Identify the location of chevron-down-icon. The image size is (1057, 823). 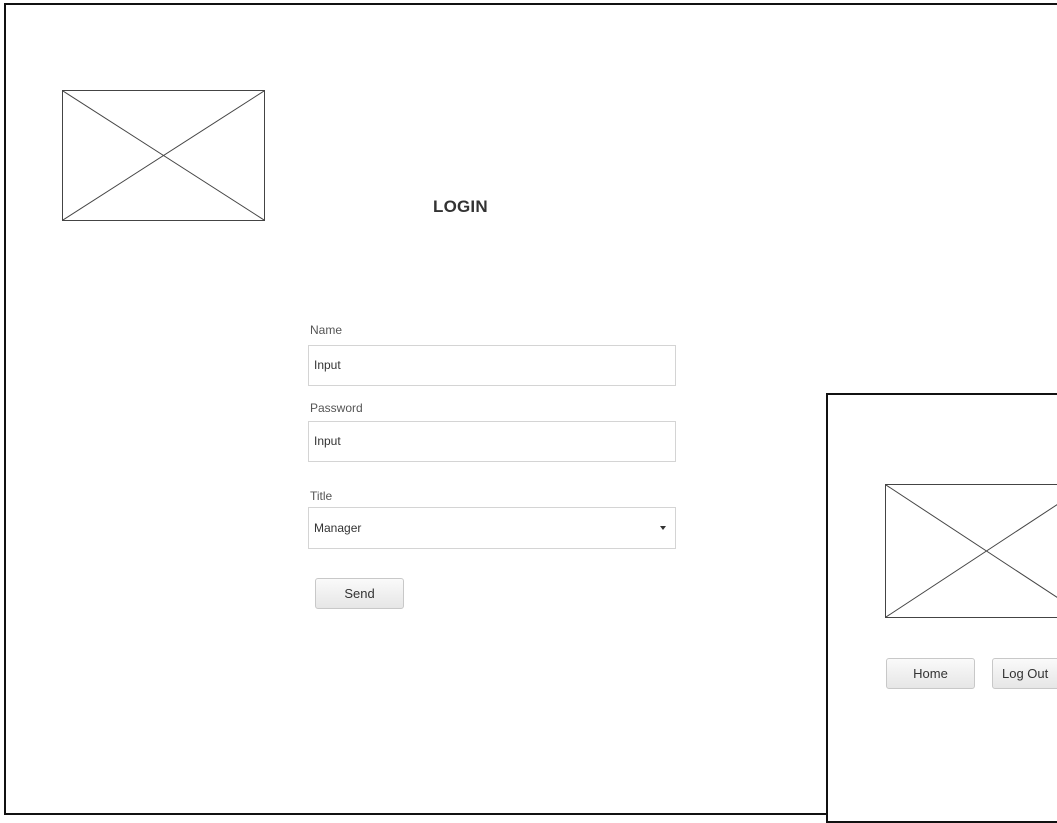
(663, 528).